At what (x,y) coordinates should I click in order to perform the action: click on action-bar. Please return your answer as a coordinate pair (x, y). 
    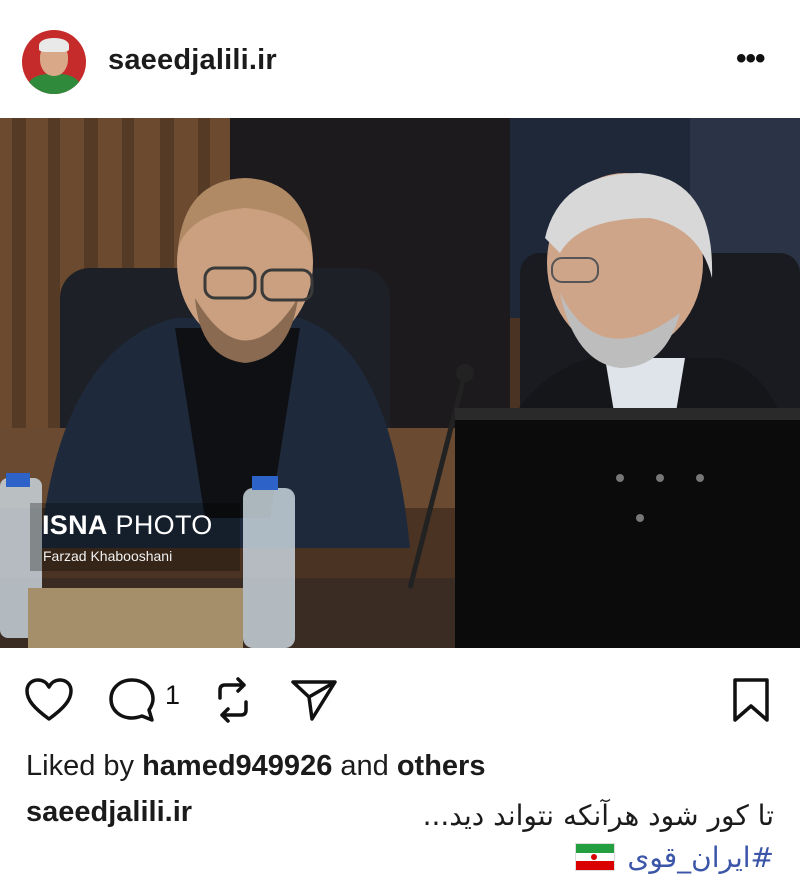
    Looking at the image, I should click on (400, 698).